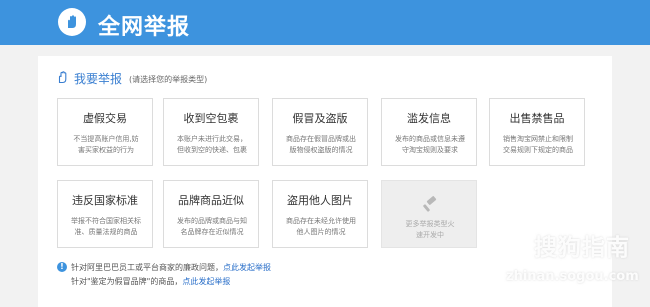  What do you see at coordinates (567, 264) in the screenshot?
I see `watermark: 搜狗指南 zhinan.sogou.com` at bounding box center [567, 264].